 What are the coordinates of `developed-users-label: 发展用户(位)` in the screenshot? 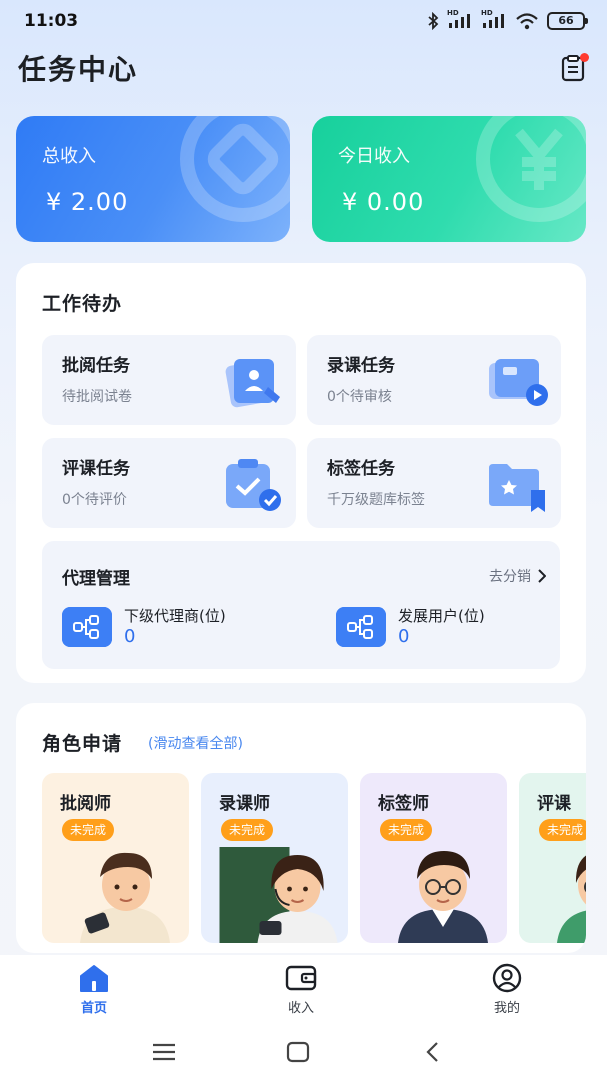 It's located at (441, 616).